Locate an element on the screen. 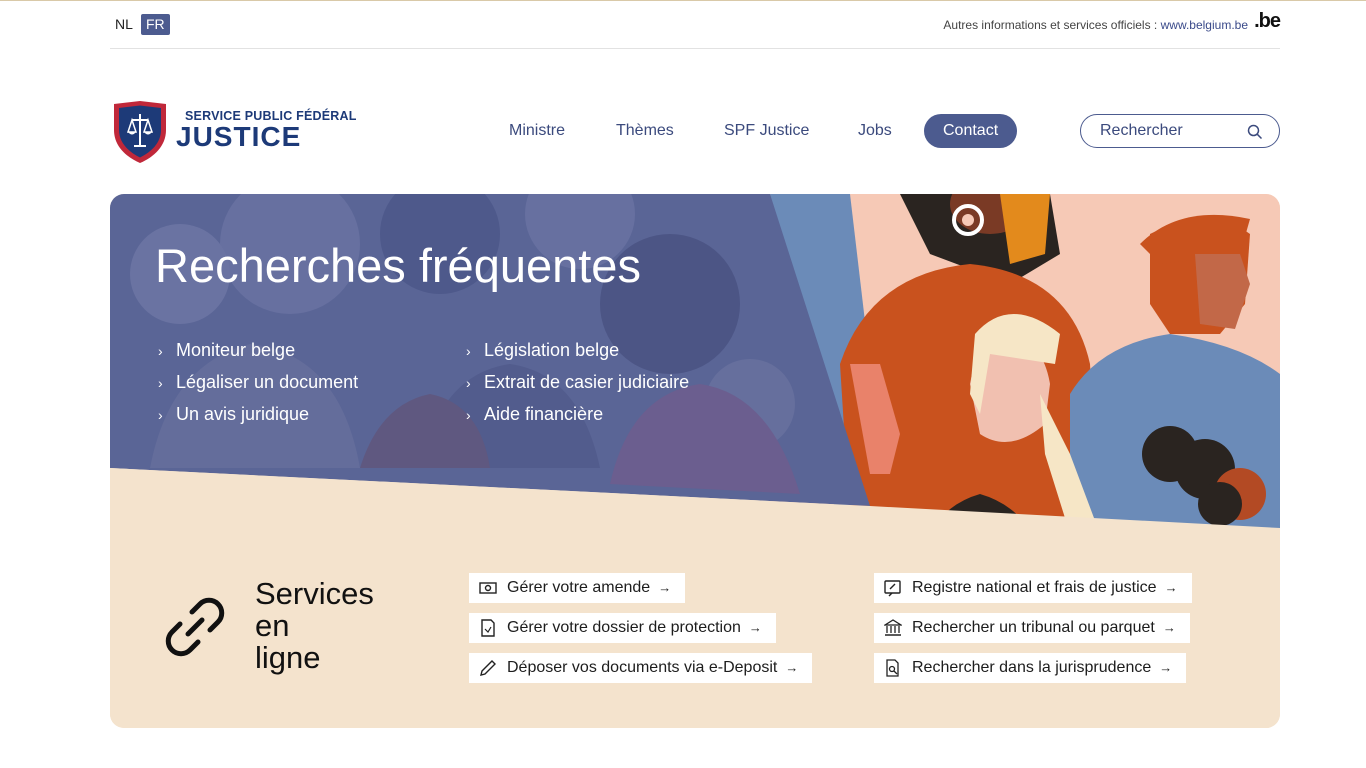 The image size is (1366, 768). search-box is located at coordinates (1180, 131).